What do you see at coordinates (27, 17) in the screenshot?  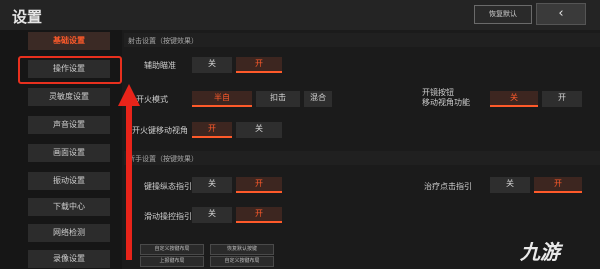 I see `page-title: 设置` at bounding box center [27, 17].